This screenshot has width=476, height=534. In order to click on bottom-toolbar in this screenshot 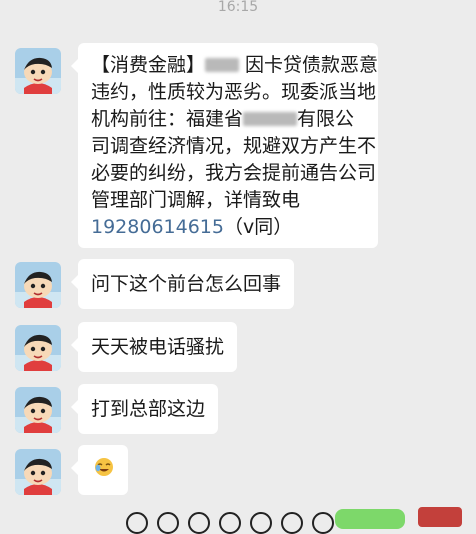, I will do `click(238, 519)`.